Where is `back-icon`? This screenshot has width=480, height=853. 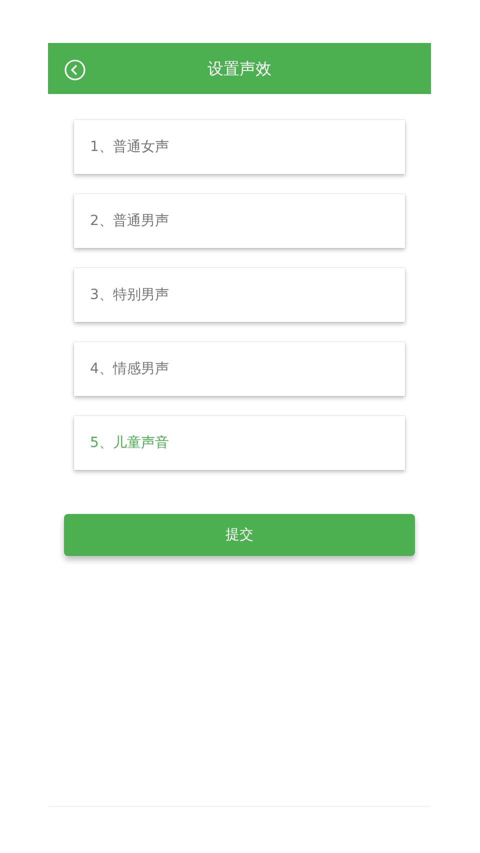
back-icon is located at coordinates (75, 68).